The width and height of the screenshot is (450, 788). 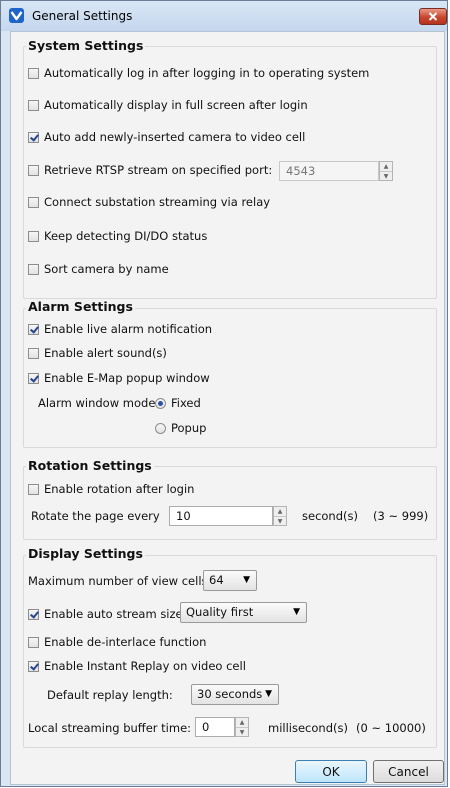 What do you see at coordinates (118, 581) in the screenshot?
I see `max-cells-label: Maximum number of view cells` at bounding box center [118, 581].